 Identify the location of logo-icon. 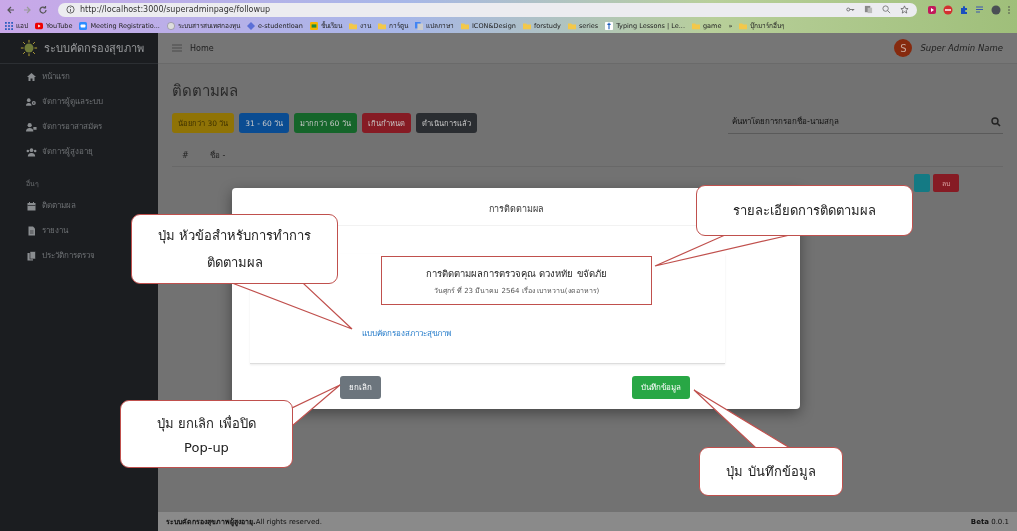
(29, 48).